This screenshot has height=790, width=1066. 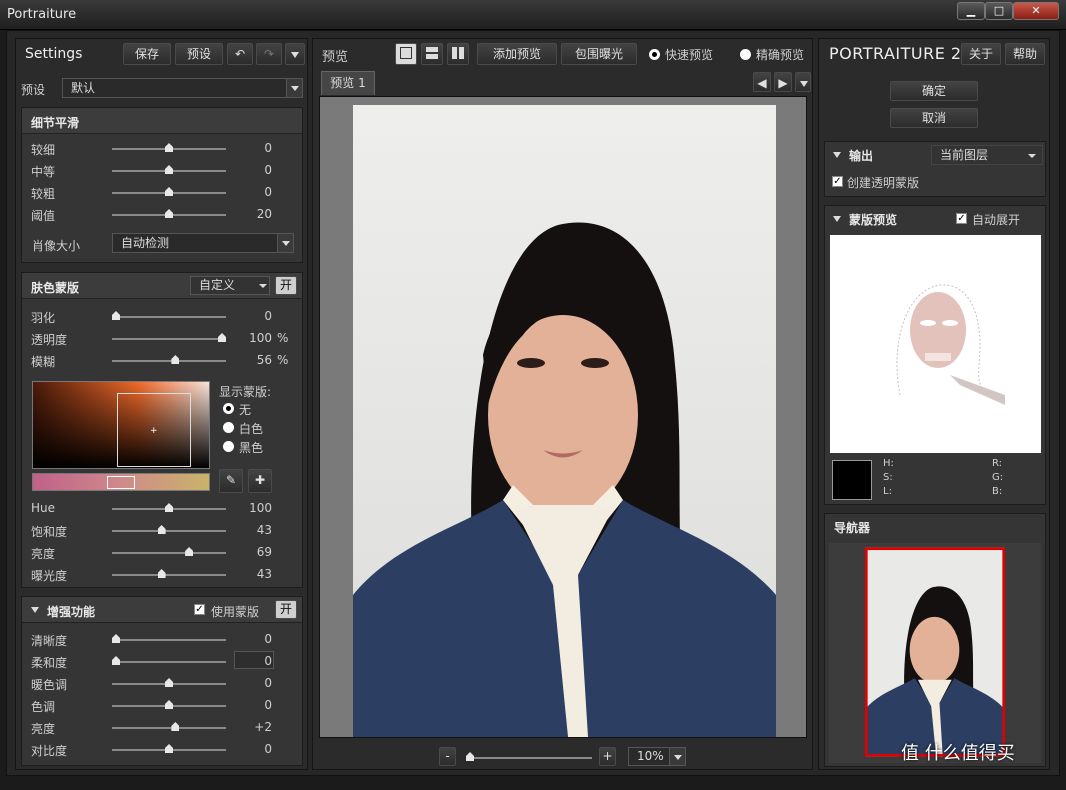 What do you see at coordinates (432, 54) in the screenshot?
I see `split-horizontal-button` at bounding box center [432, 54].